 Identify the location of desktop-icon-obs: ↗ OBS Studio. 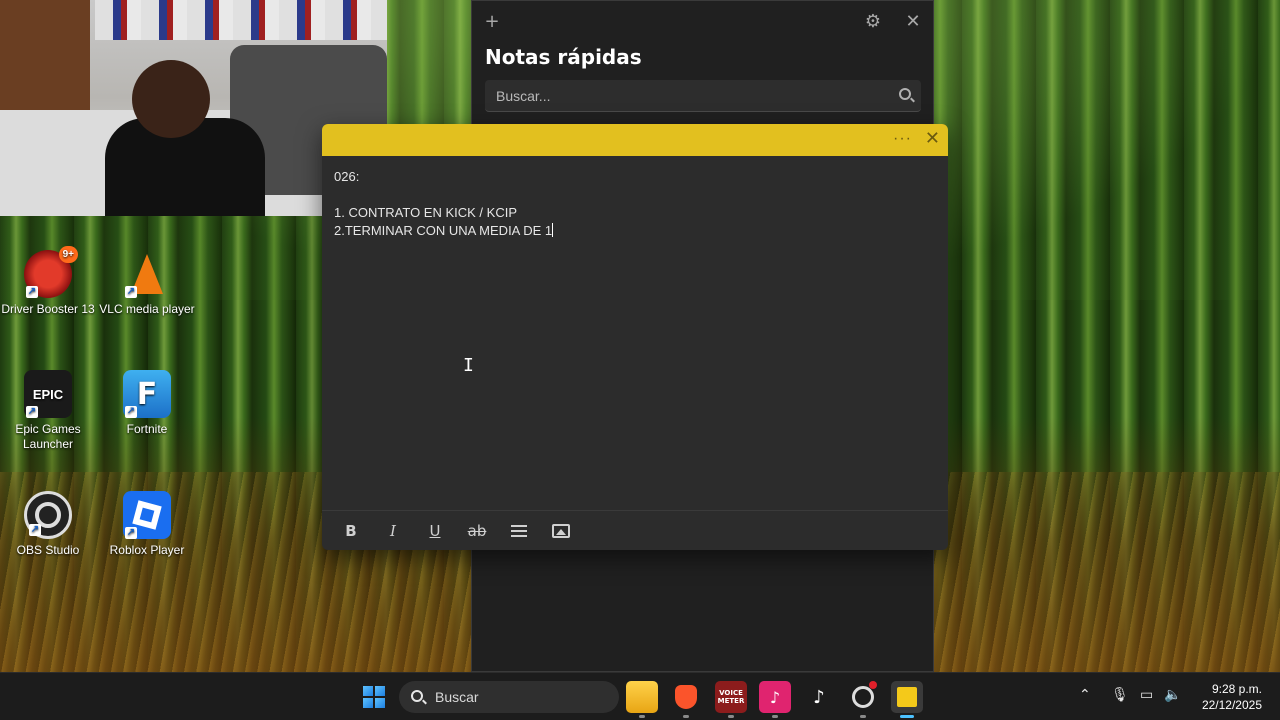
(48, 524).